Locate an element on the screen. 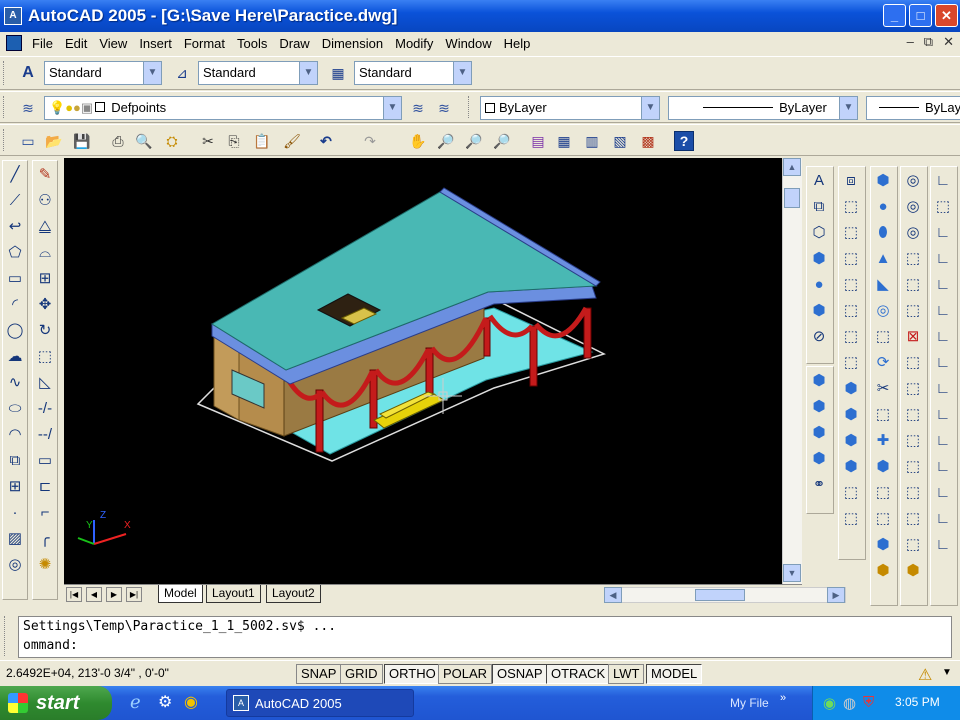 The height and width of the screenshot is (720, 960). point-icon: · is located at coordinates (15, 512).